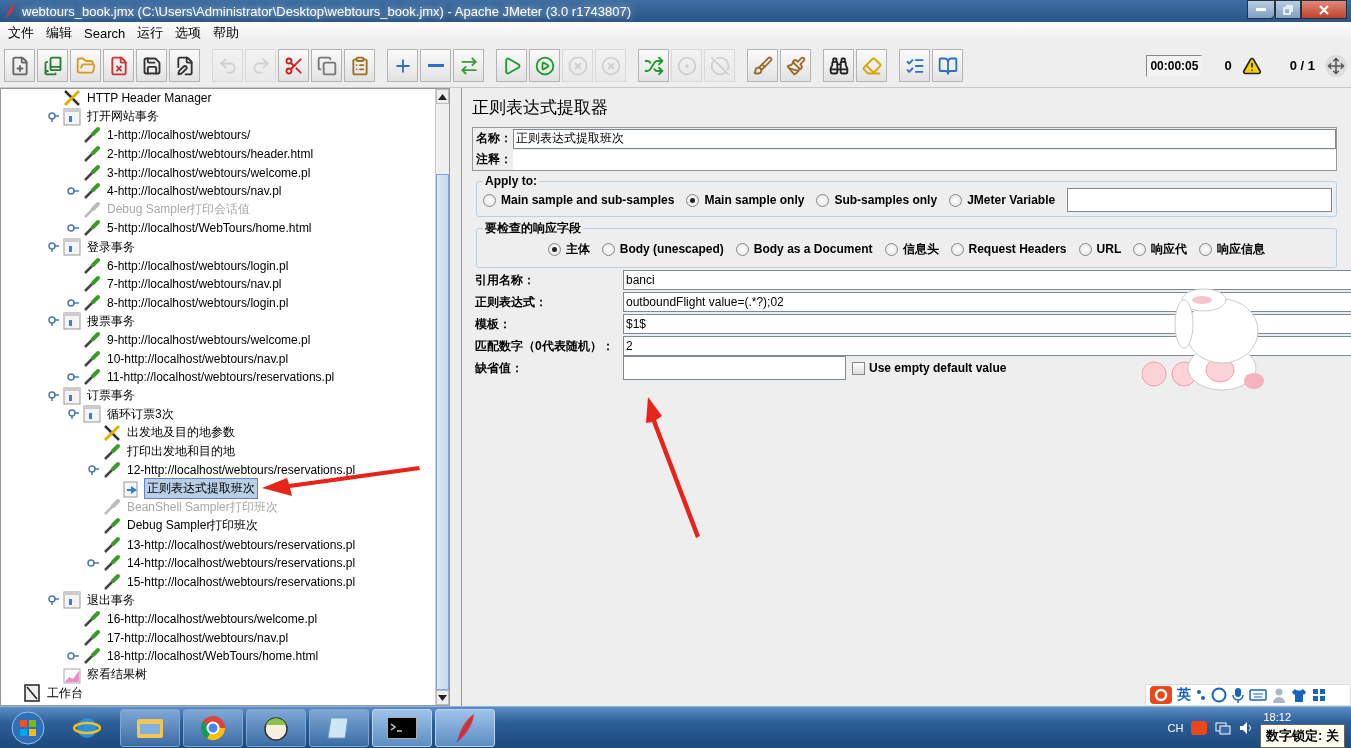 Image resolution: width=1351 pixels, height=748 pixels. What do you see at coordinates (911, 249) in the screenshot?
I see `radio-option: 信息头` at bounding box center [911, 249].